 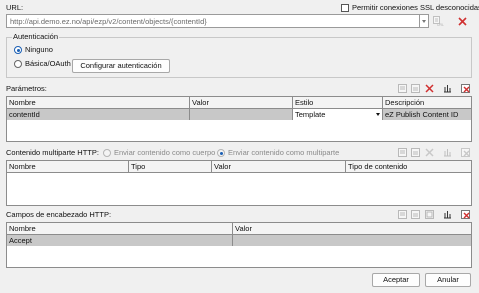 What do you see at coordinates (48, 63) in the screenshot?
I see `auth-basic-label: Básica/OAuth` at bounding box center [48, 63].